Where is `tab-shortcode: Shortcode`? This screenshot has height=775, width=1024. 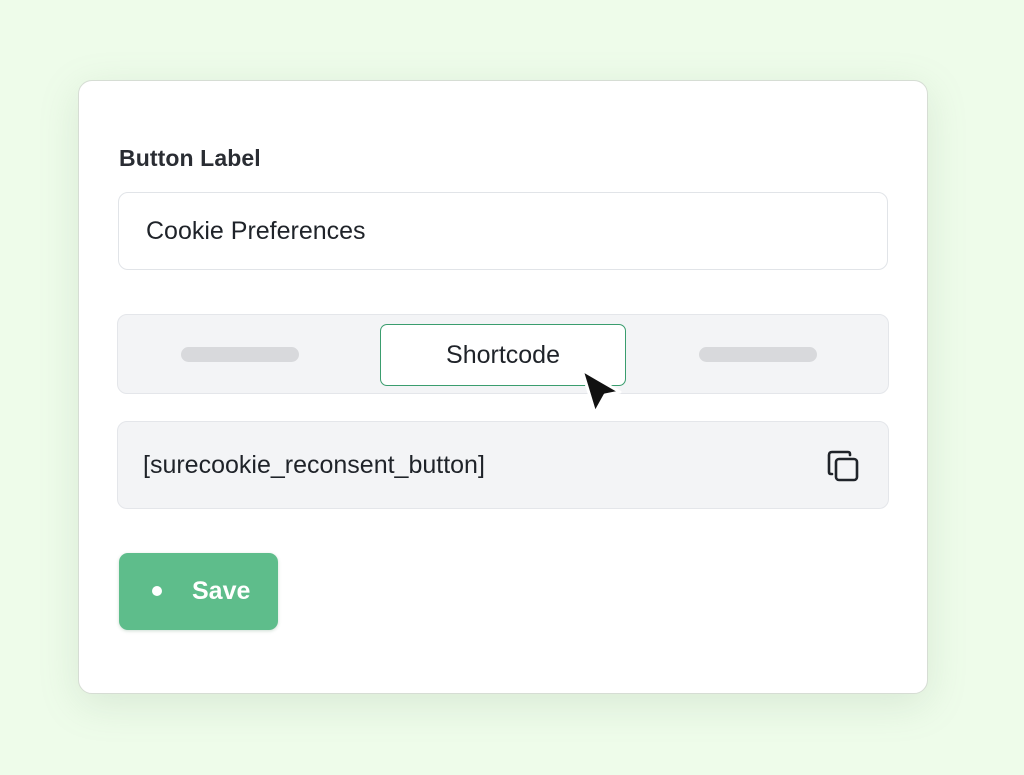
tab-shortcode: Shortcode is located at coordinates (503, 355).